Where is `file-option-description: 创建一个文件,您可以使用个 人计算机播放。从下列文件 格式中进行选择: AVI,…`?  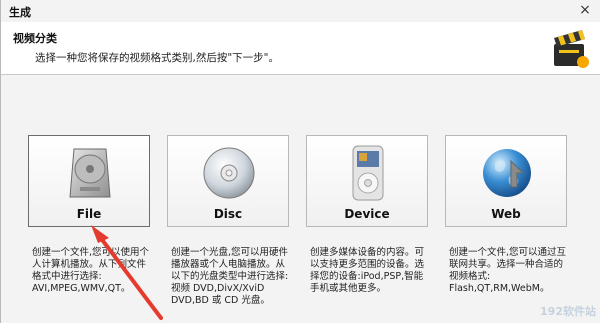 file-option-description: 创建一个文件,您可以使用个 人计算机播放。从下列文件 格式中进行选择: AVI,… is located at coordinates (94, 271).